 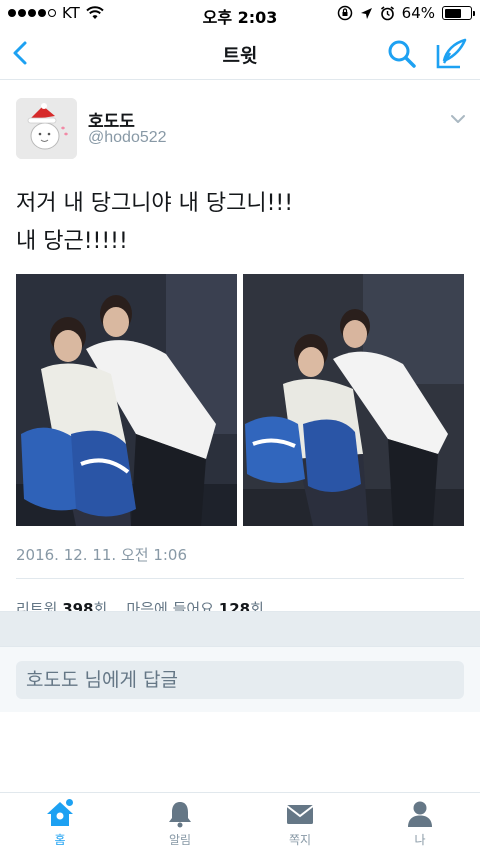 I want to click on battery-icon, so click(x=458, y=13).